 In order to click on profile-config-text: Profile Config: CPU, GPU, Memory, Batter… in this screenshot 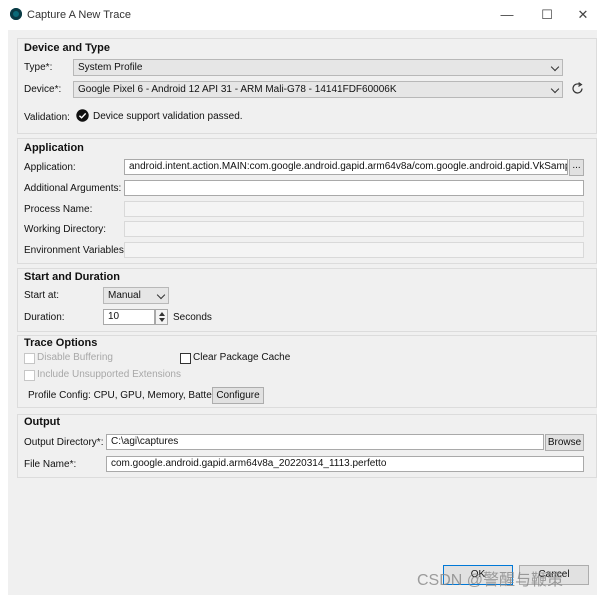, I will do `click(124, 395)`.